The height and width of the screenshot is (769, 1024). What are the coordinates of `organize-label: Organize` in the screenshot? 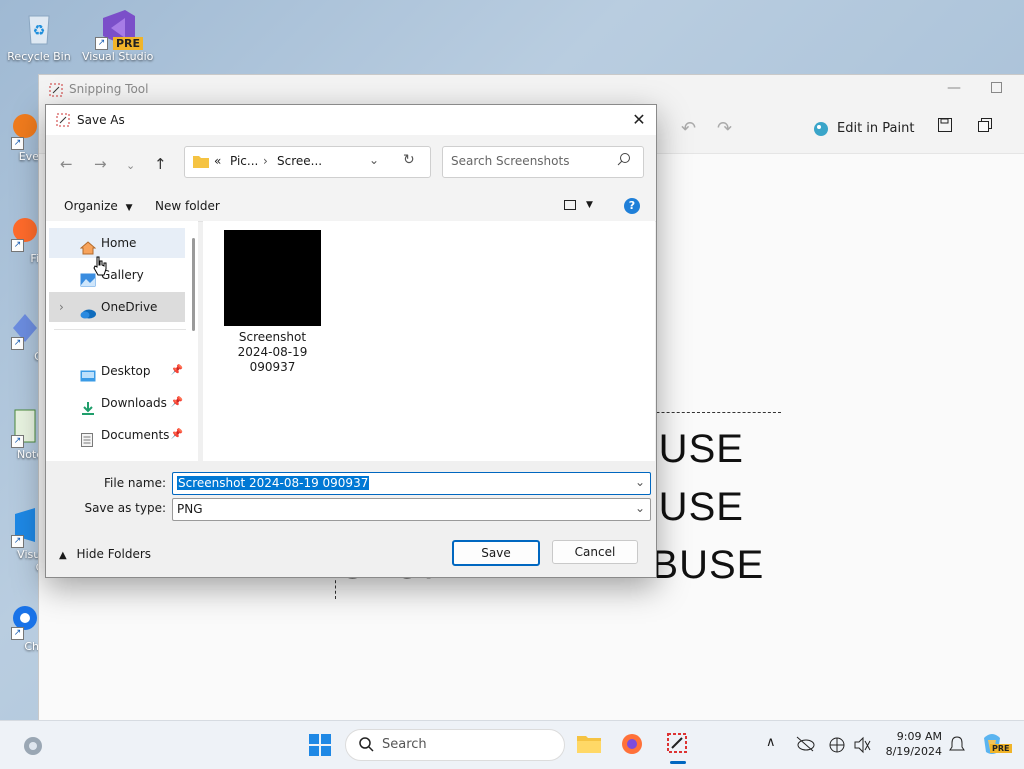 It's located at (91, 206).